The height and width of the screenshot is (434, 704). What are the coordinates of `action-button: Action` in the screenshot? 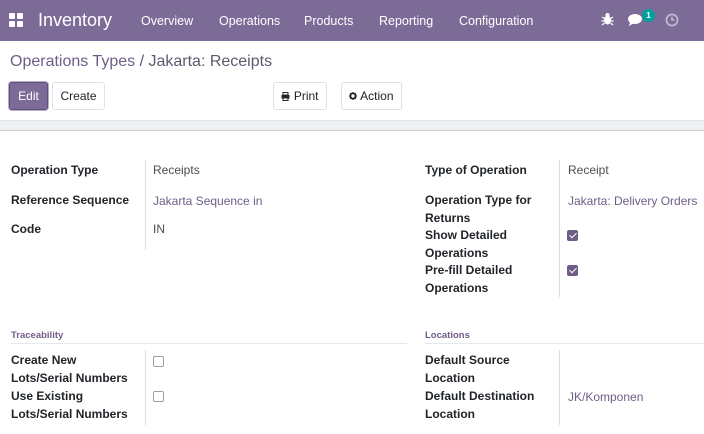 It's located at (371, 96).